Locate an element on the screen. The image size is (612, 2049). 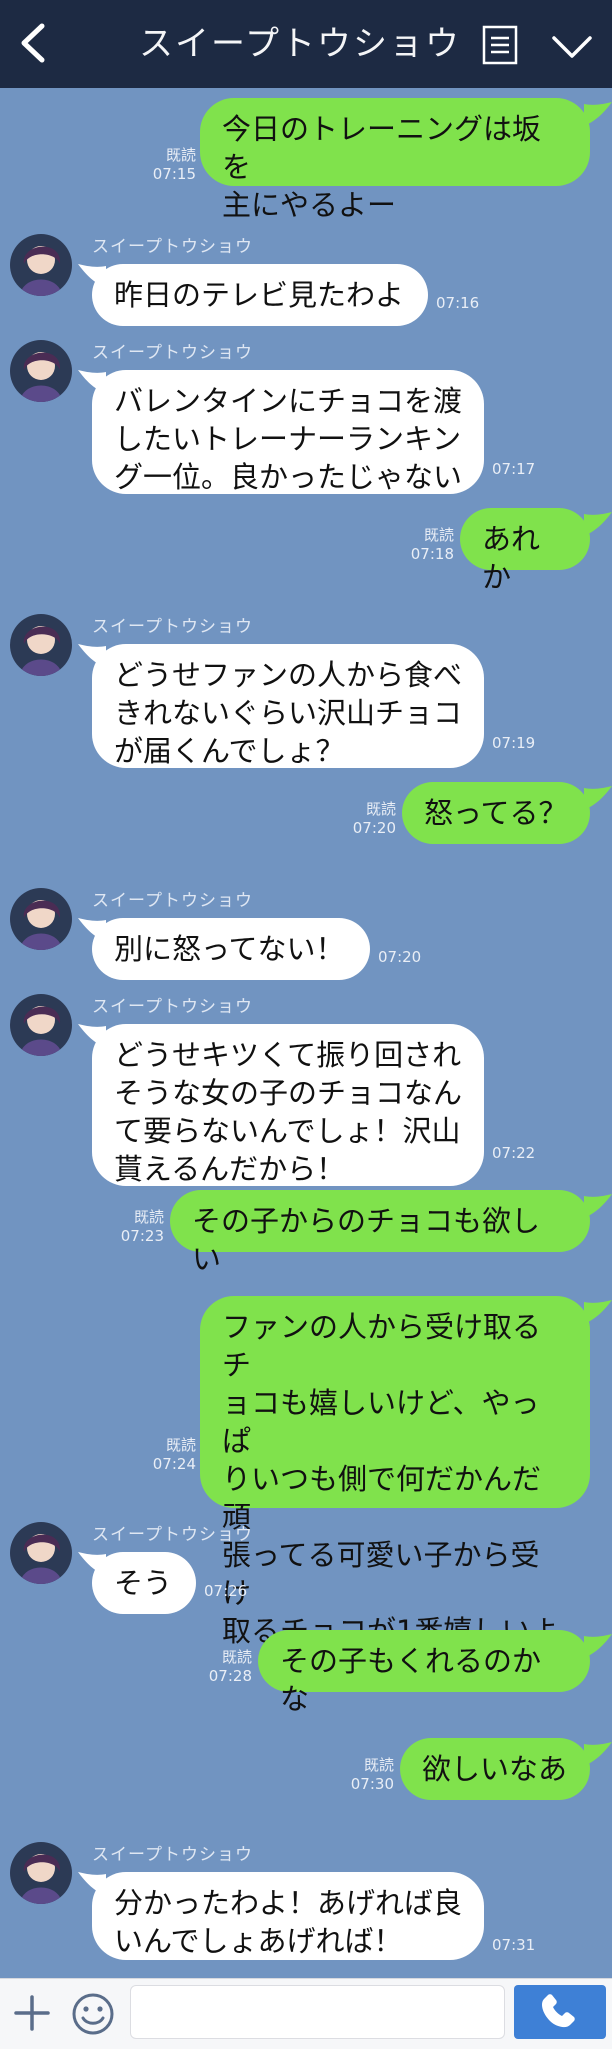
message-composer is located at coordinates (306, 2013).